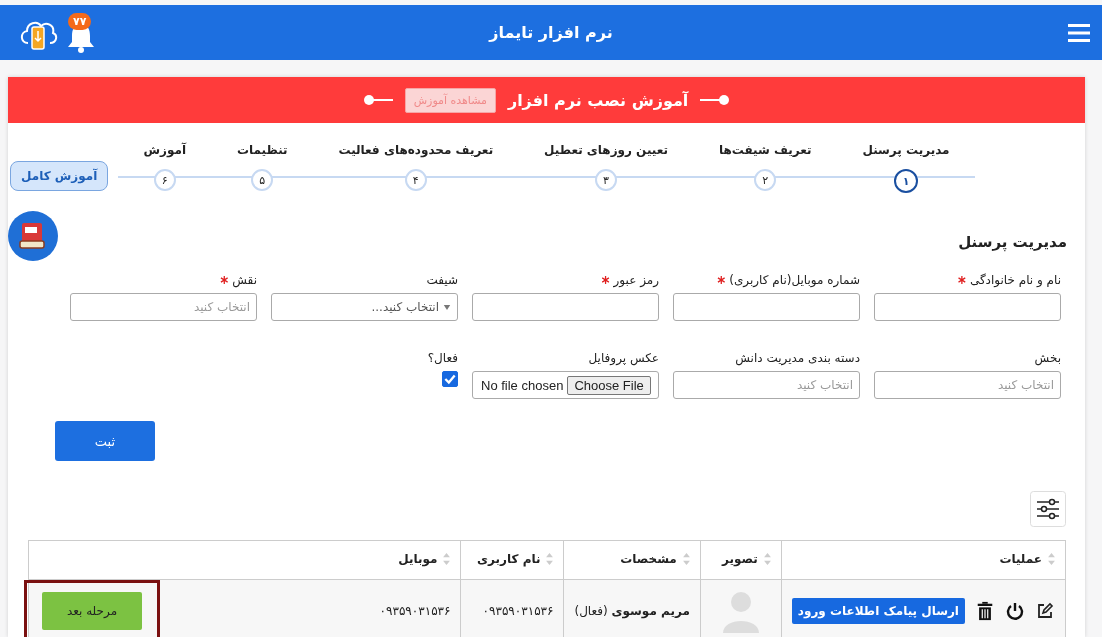 This screenshot has width=1102, height=637. What do you see at coordinates (262, 180) in the screenshot?
I see `step-number: ۵` at bounding box center [262, 180].